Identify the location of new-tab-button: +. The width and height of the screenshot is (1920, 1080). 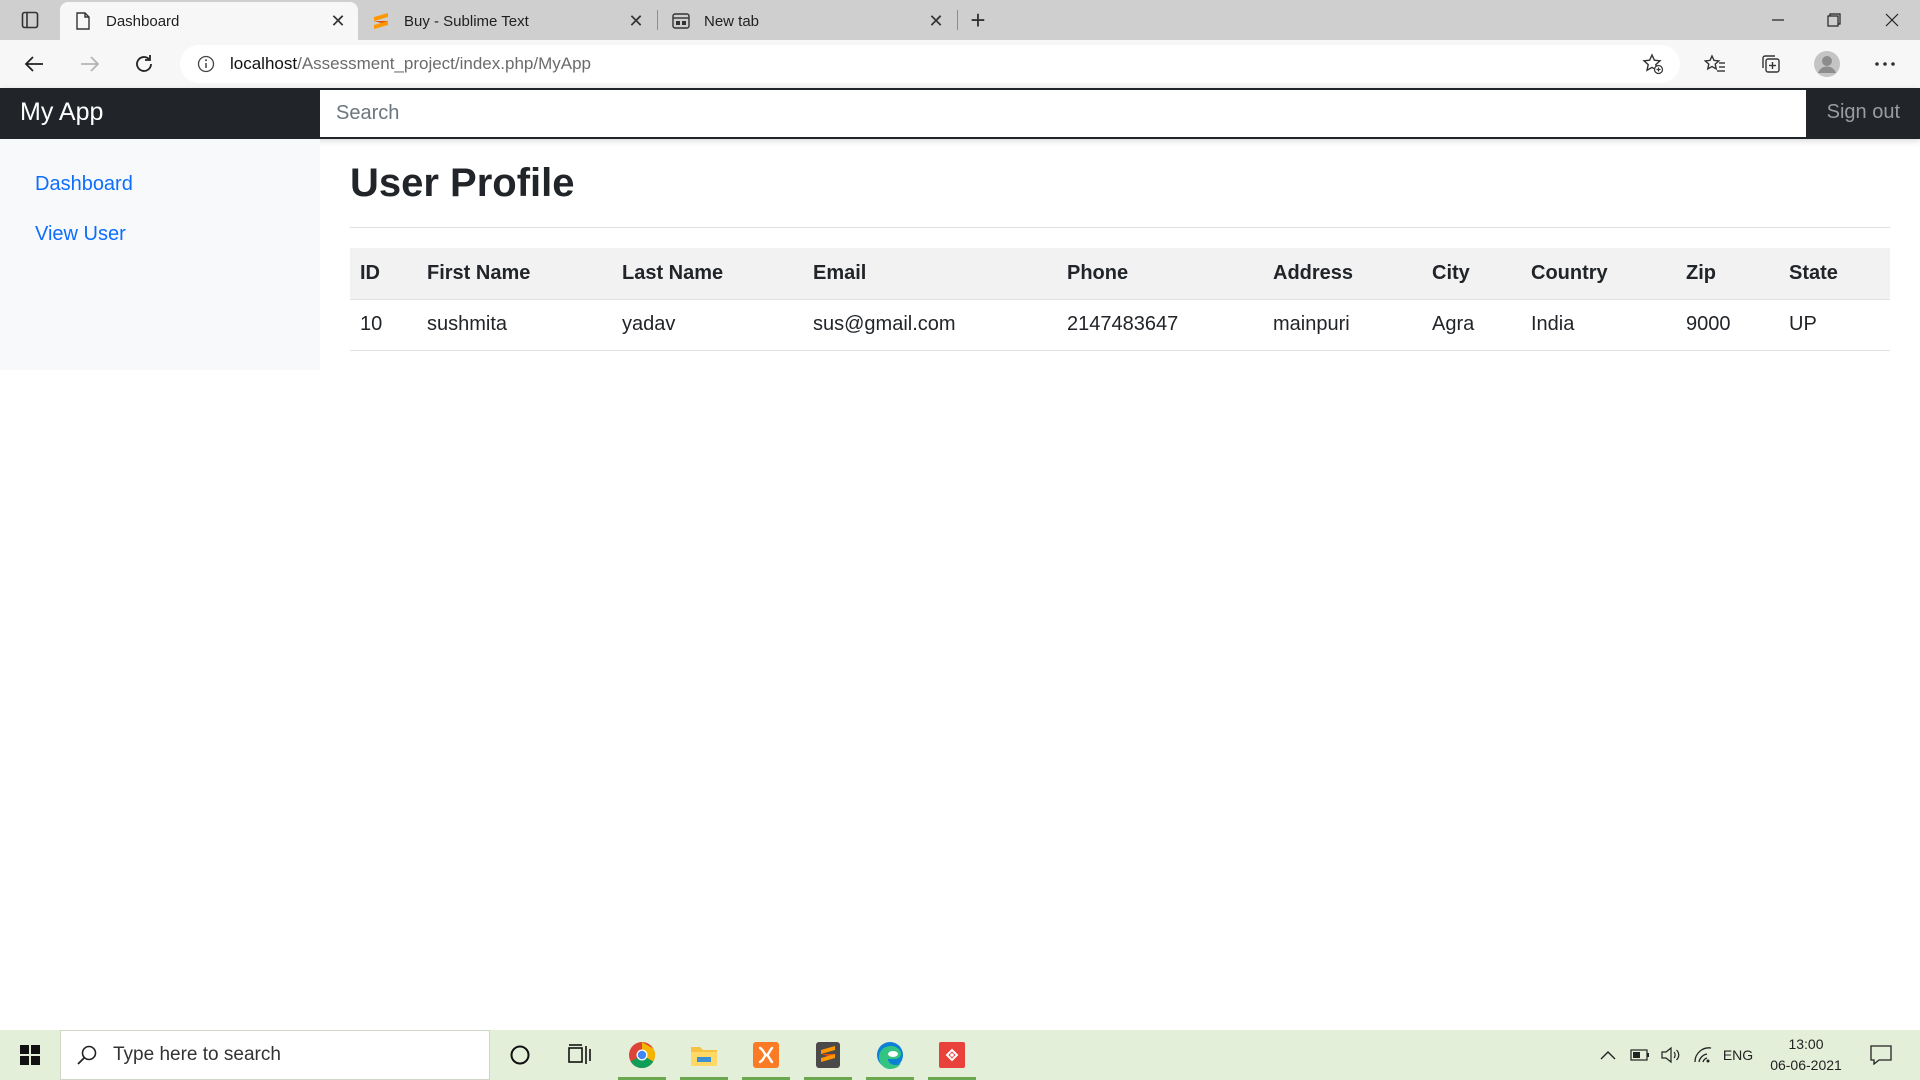
(978, 20).